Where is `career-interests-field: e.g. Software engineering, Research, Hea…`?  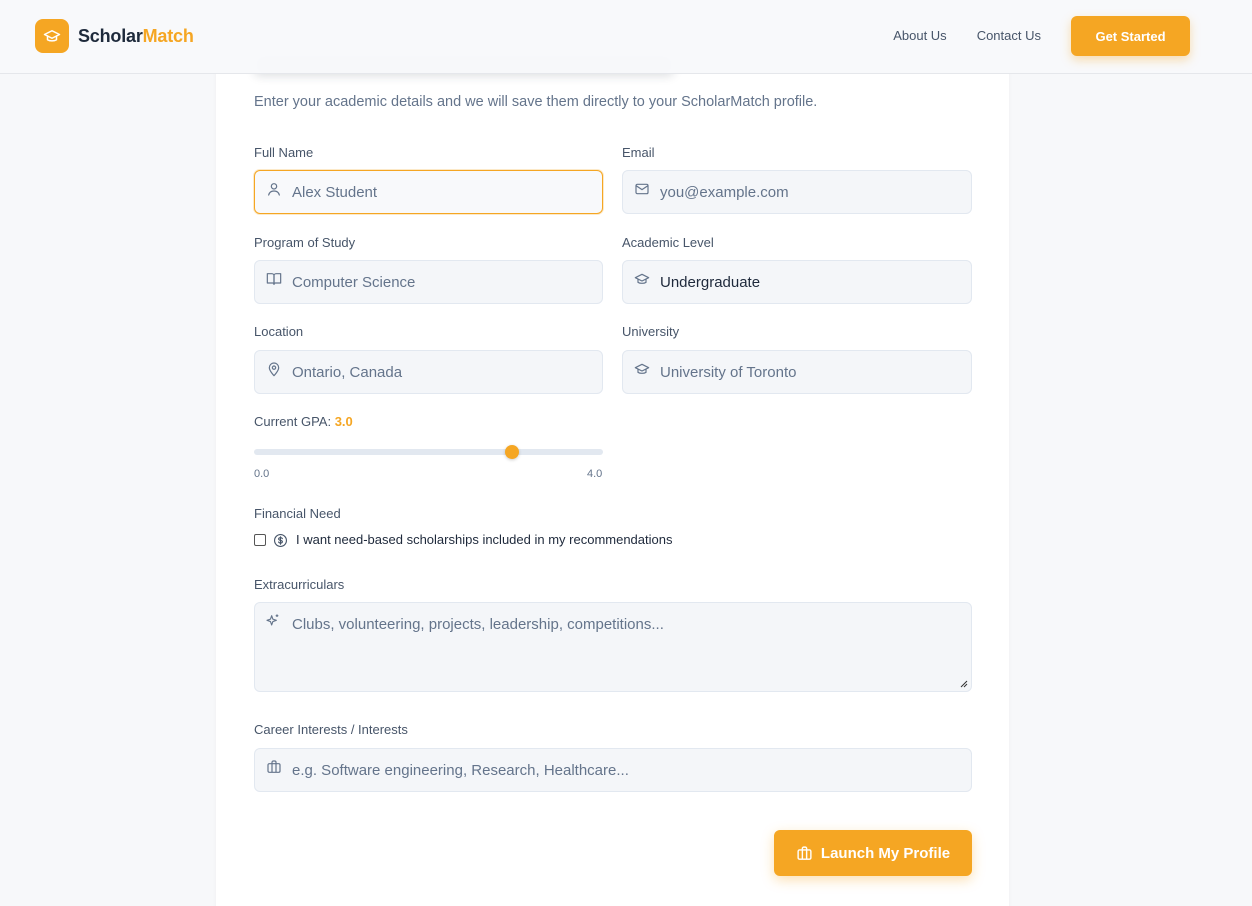 career-interests-field: e.g. Software engineering, Research, Hea… is located at coordinates (613, 770).